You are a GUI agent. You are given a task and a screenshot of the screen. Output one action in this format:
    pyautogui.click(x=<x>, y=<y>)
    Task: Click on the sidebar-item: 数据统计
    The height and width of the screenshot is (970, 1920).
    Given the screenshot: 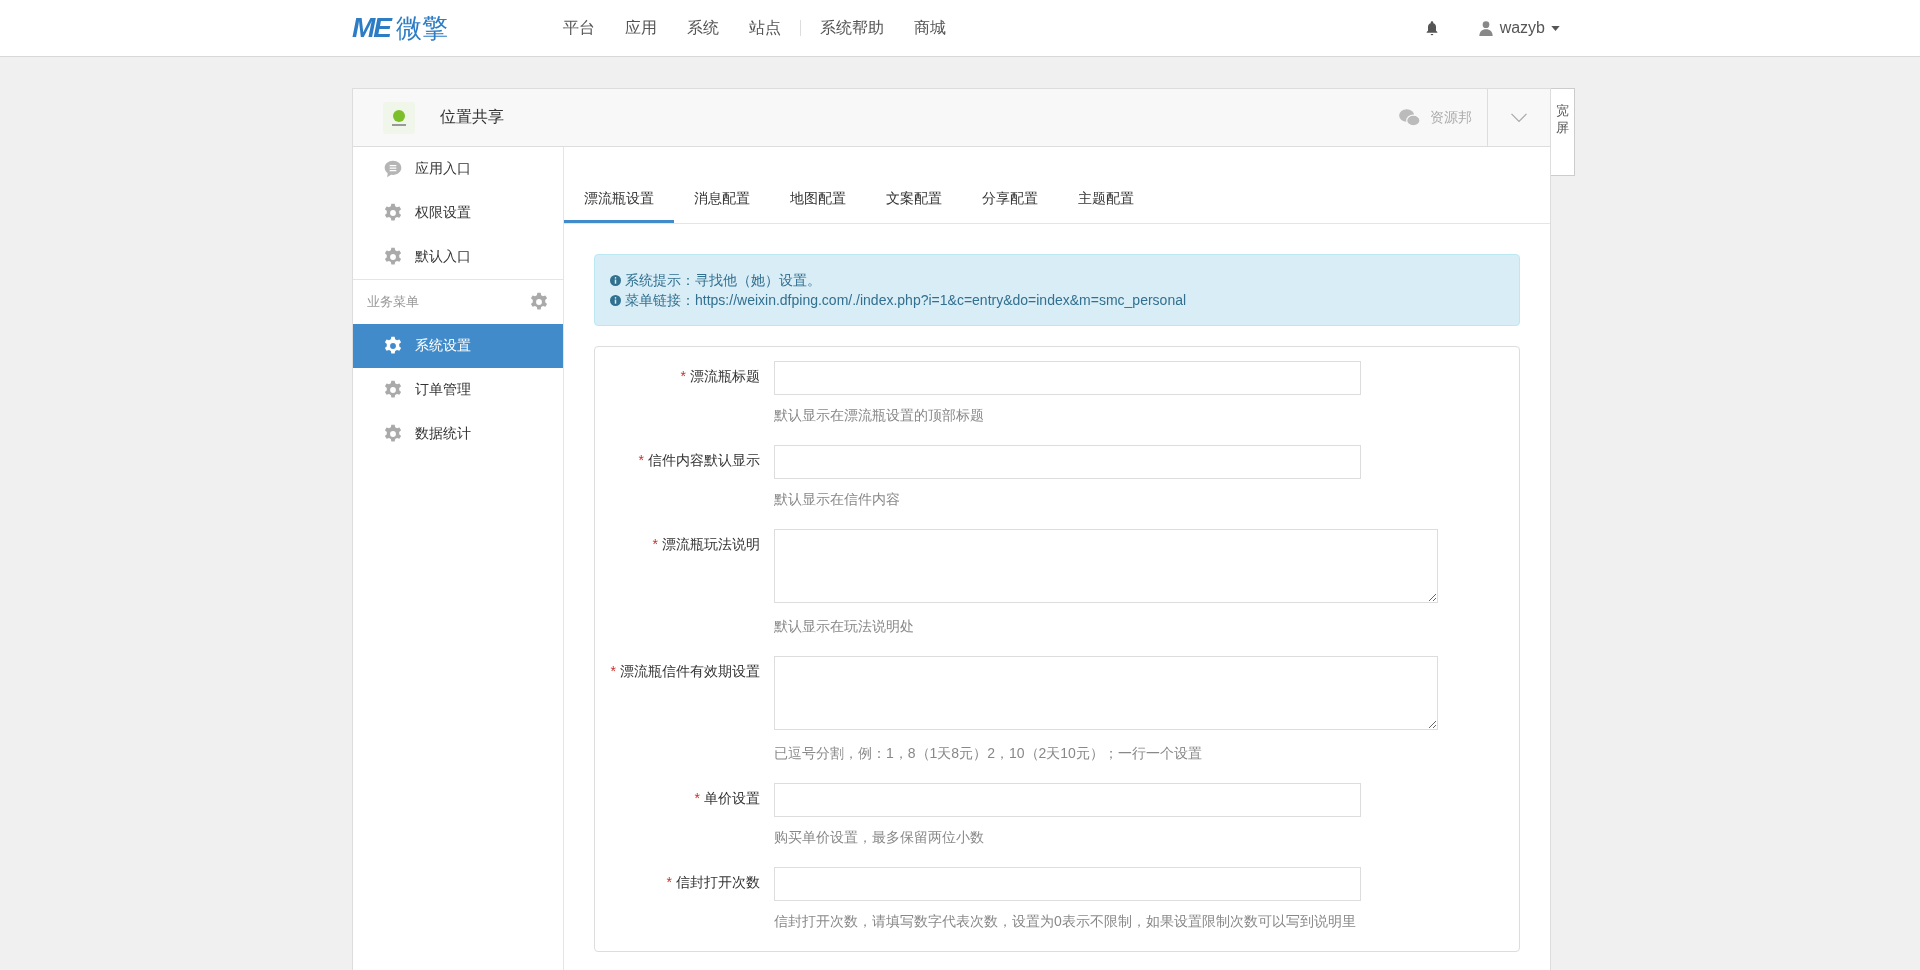 What is the action you would take?
    pyautogui.click(x=458, y=434)
    